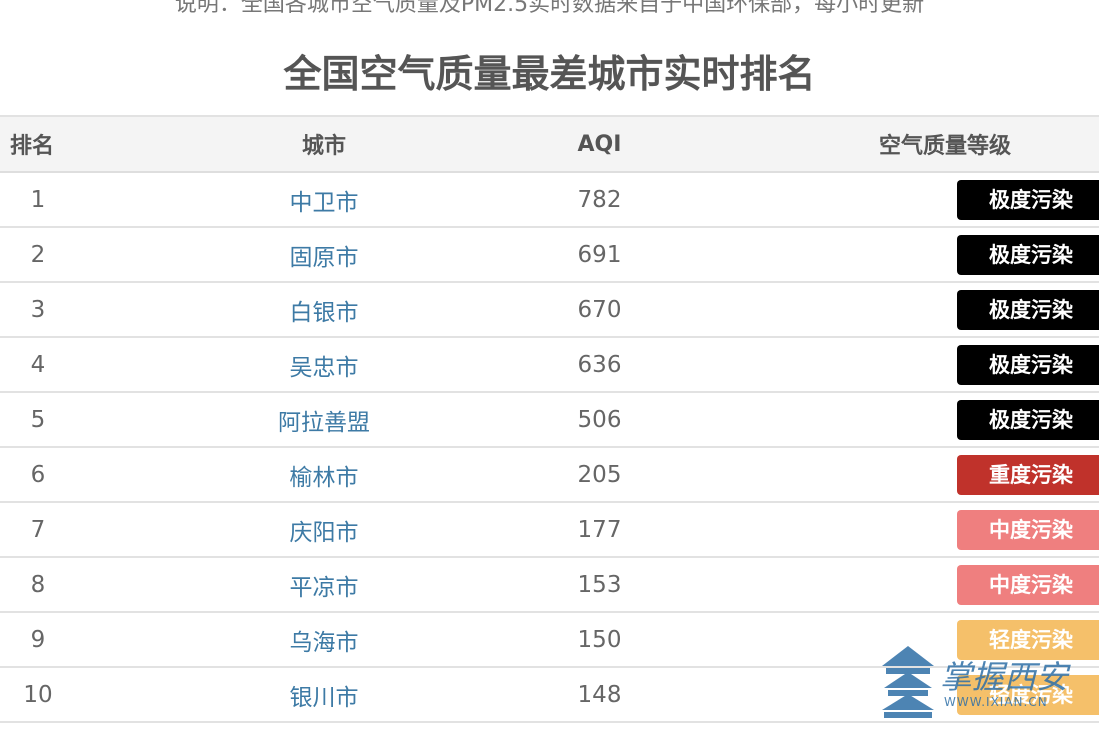 The width and height of the screenshot is (1099, 748). What do you see at coordinates (324, 695) in the screenshot?
I see `city-link: 银川市` at bounding box center [324, 695].